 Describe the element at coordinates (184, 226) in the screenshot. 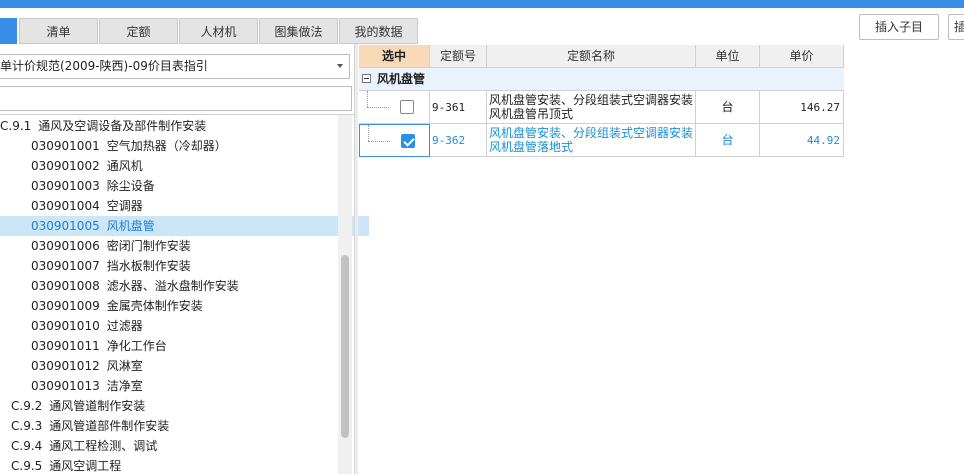

I see `tree-item: 030901005 风机盘管` at that location.